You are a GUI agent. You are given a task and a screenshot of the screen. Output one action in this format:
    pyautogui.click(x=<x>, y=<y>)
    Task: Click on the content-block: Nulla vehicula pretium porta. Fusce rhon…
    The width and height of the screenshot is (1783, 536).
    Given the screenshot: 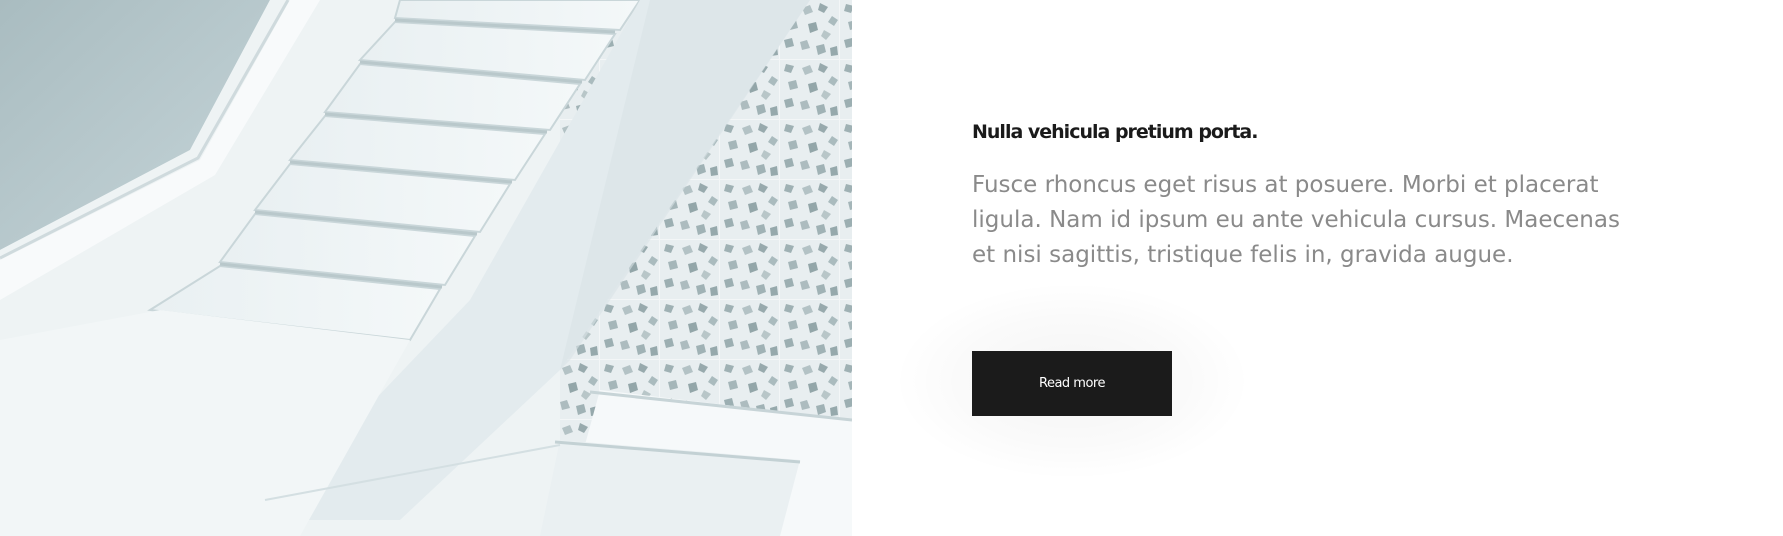 What is the action you would take?
    pyautogui.click(x=1322, y=195)
    